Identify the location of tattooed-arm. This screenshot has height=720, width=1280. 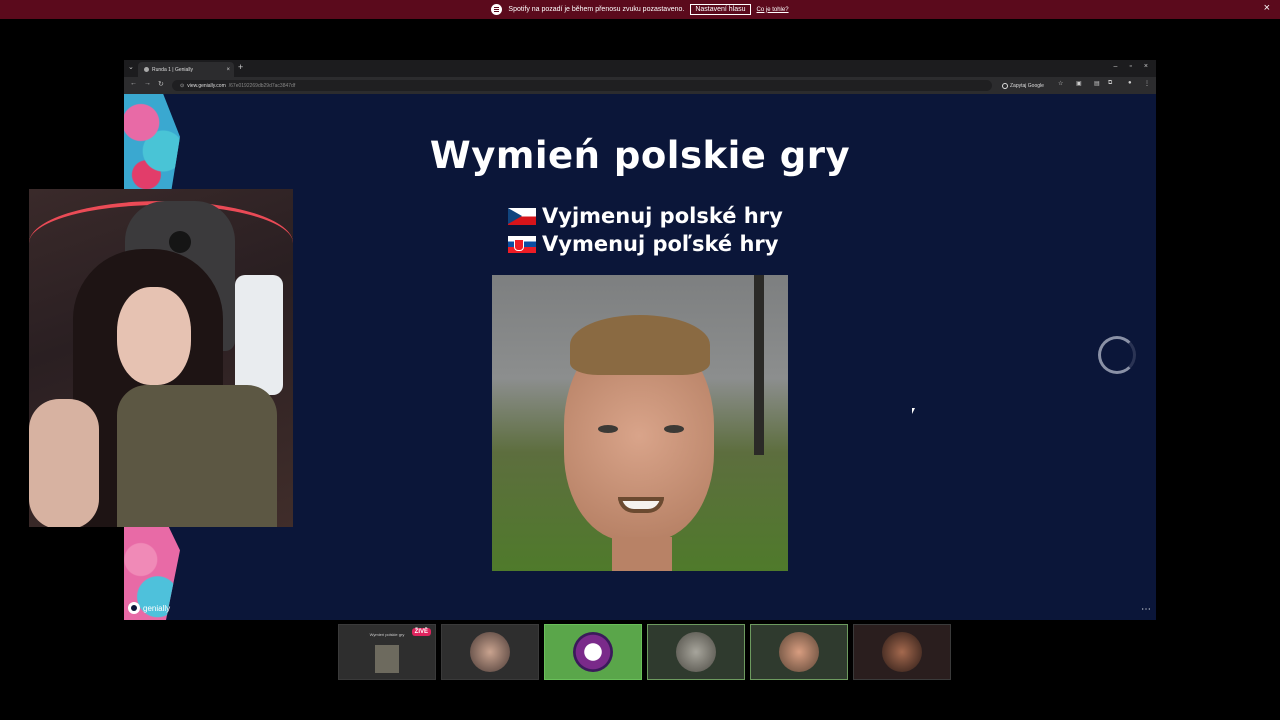
(64, 463).